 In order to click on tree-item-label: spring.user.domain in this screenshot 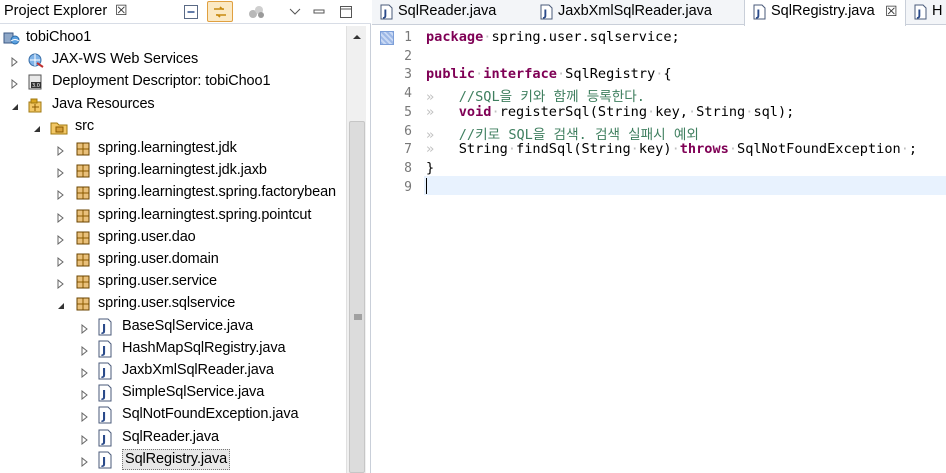, I will do `click(158, 259)`.